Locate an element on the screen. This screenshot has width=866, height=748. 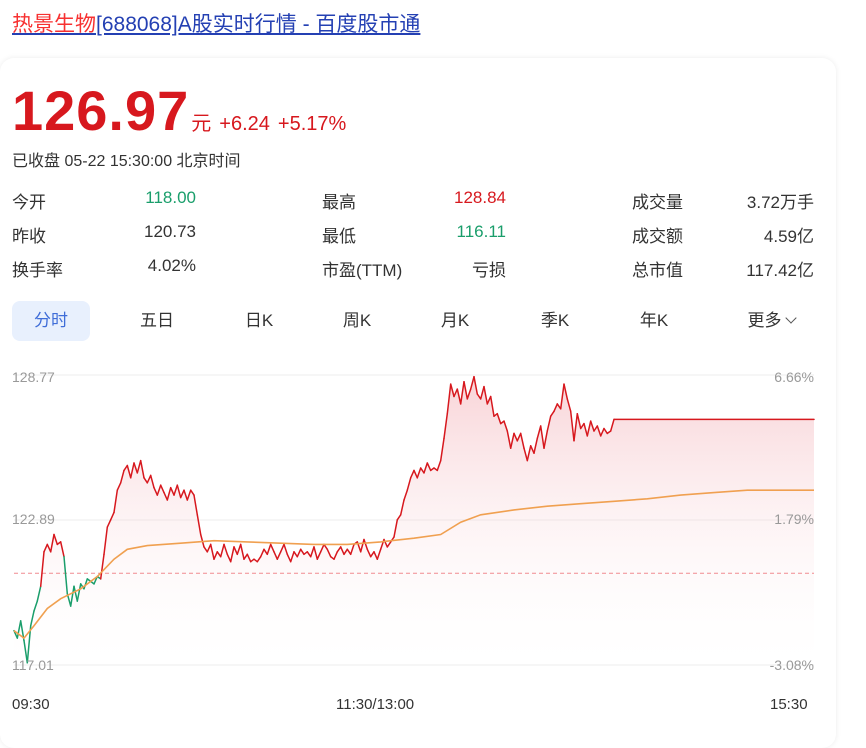
tab-weekly-k: 周K is located at coordinates (357, 321).